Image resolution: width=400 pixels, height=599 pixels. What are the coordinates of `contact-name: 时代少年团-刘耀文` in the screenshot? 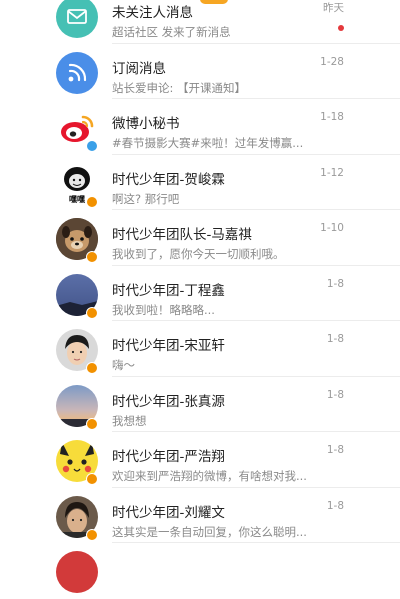 It's located at (168, 512).